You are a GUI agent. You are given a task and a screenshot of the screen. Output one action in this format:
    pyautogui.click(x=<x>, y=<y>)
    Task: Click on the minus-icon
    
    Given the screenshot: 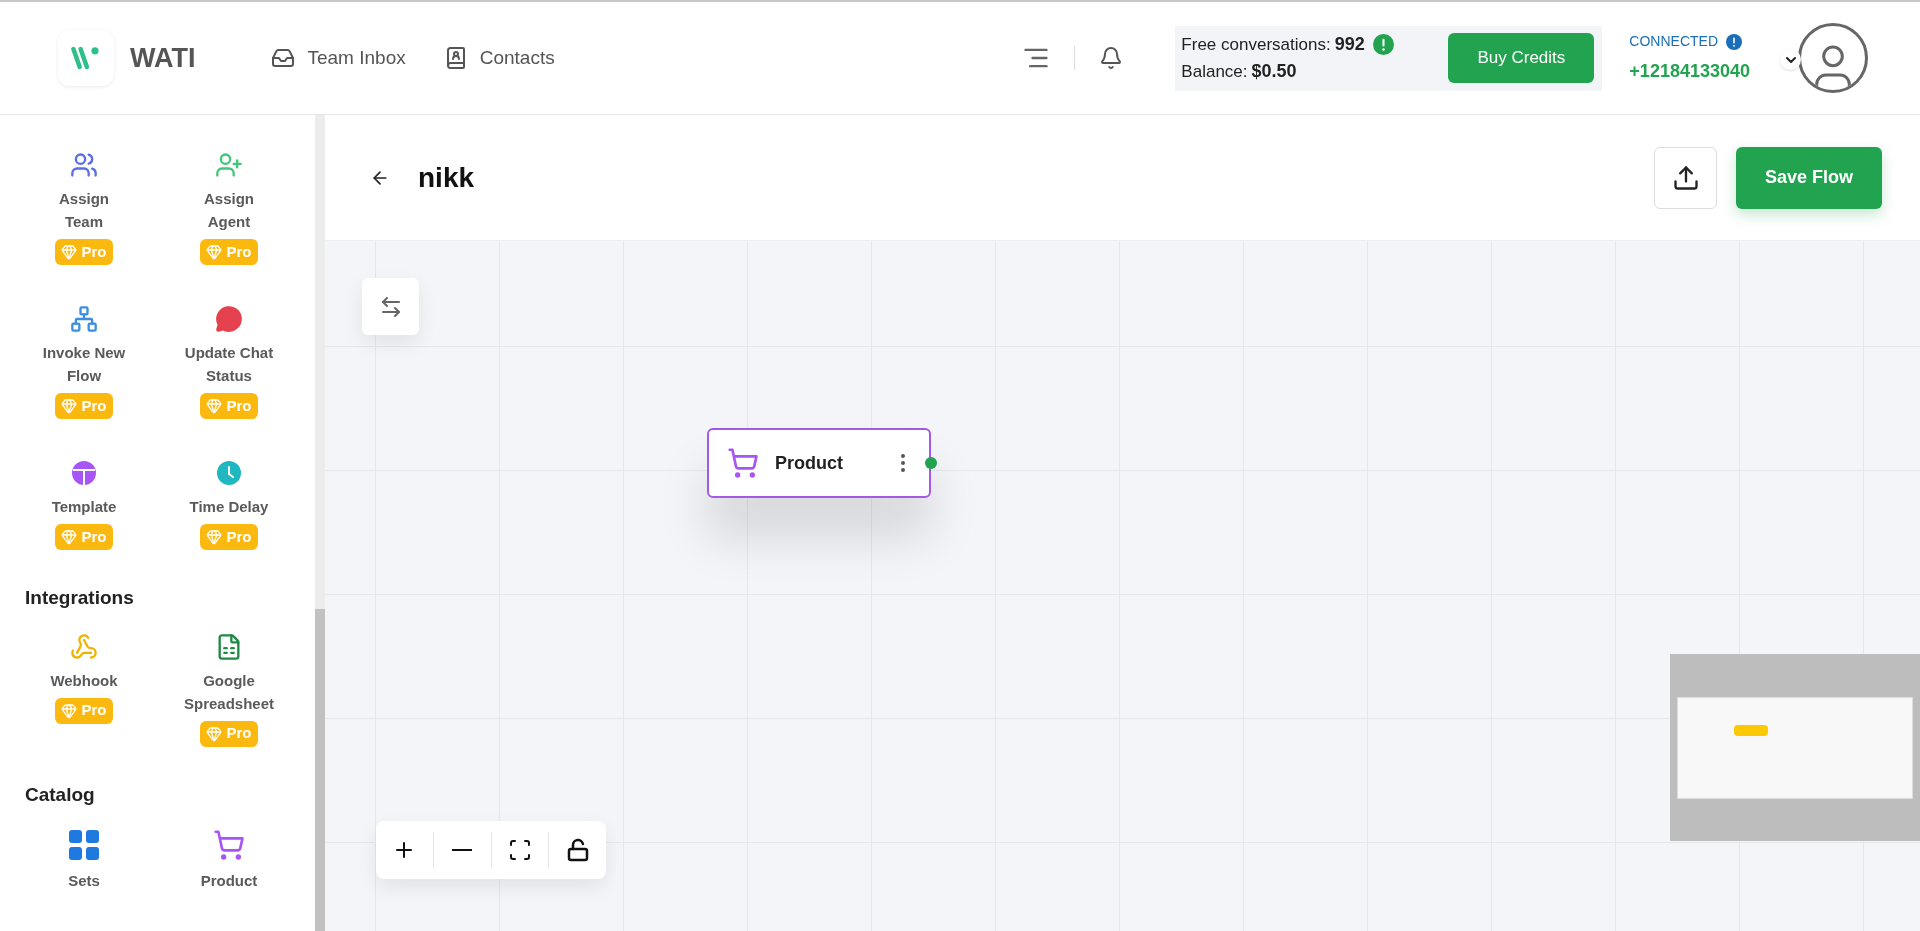 What is the action you would take?
    pyautogui.click(x=462, y=850)
    